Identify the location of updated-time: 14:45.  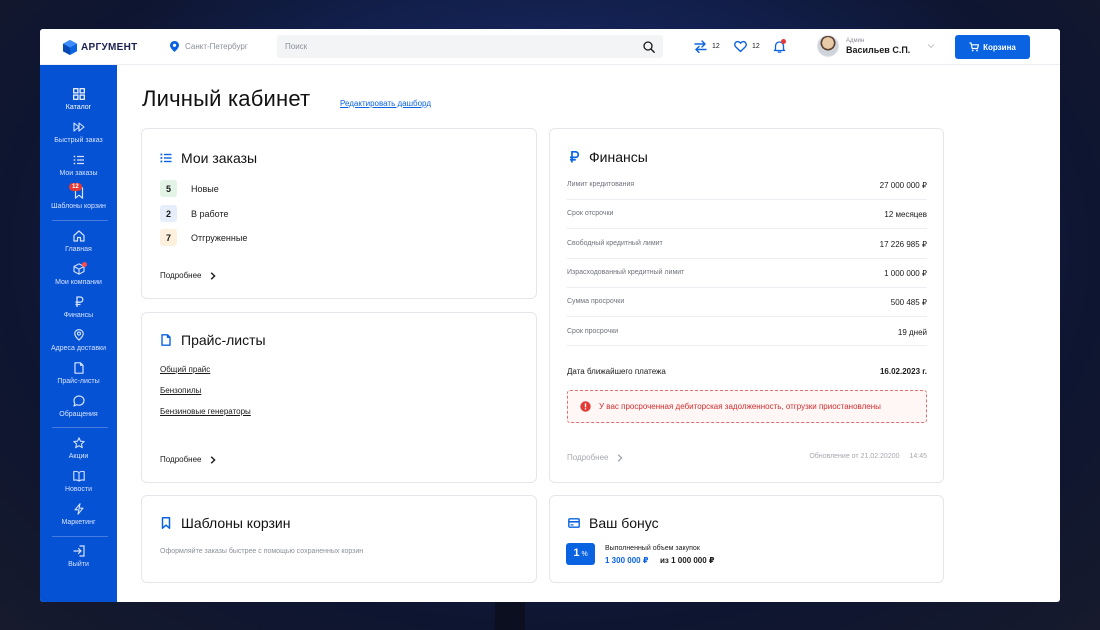
(918, 456).